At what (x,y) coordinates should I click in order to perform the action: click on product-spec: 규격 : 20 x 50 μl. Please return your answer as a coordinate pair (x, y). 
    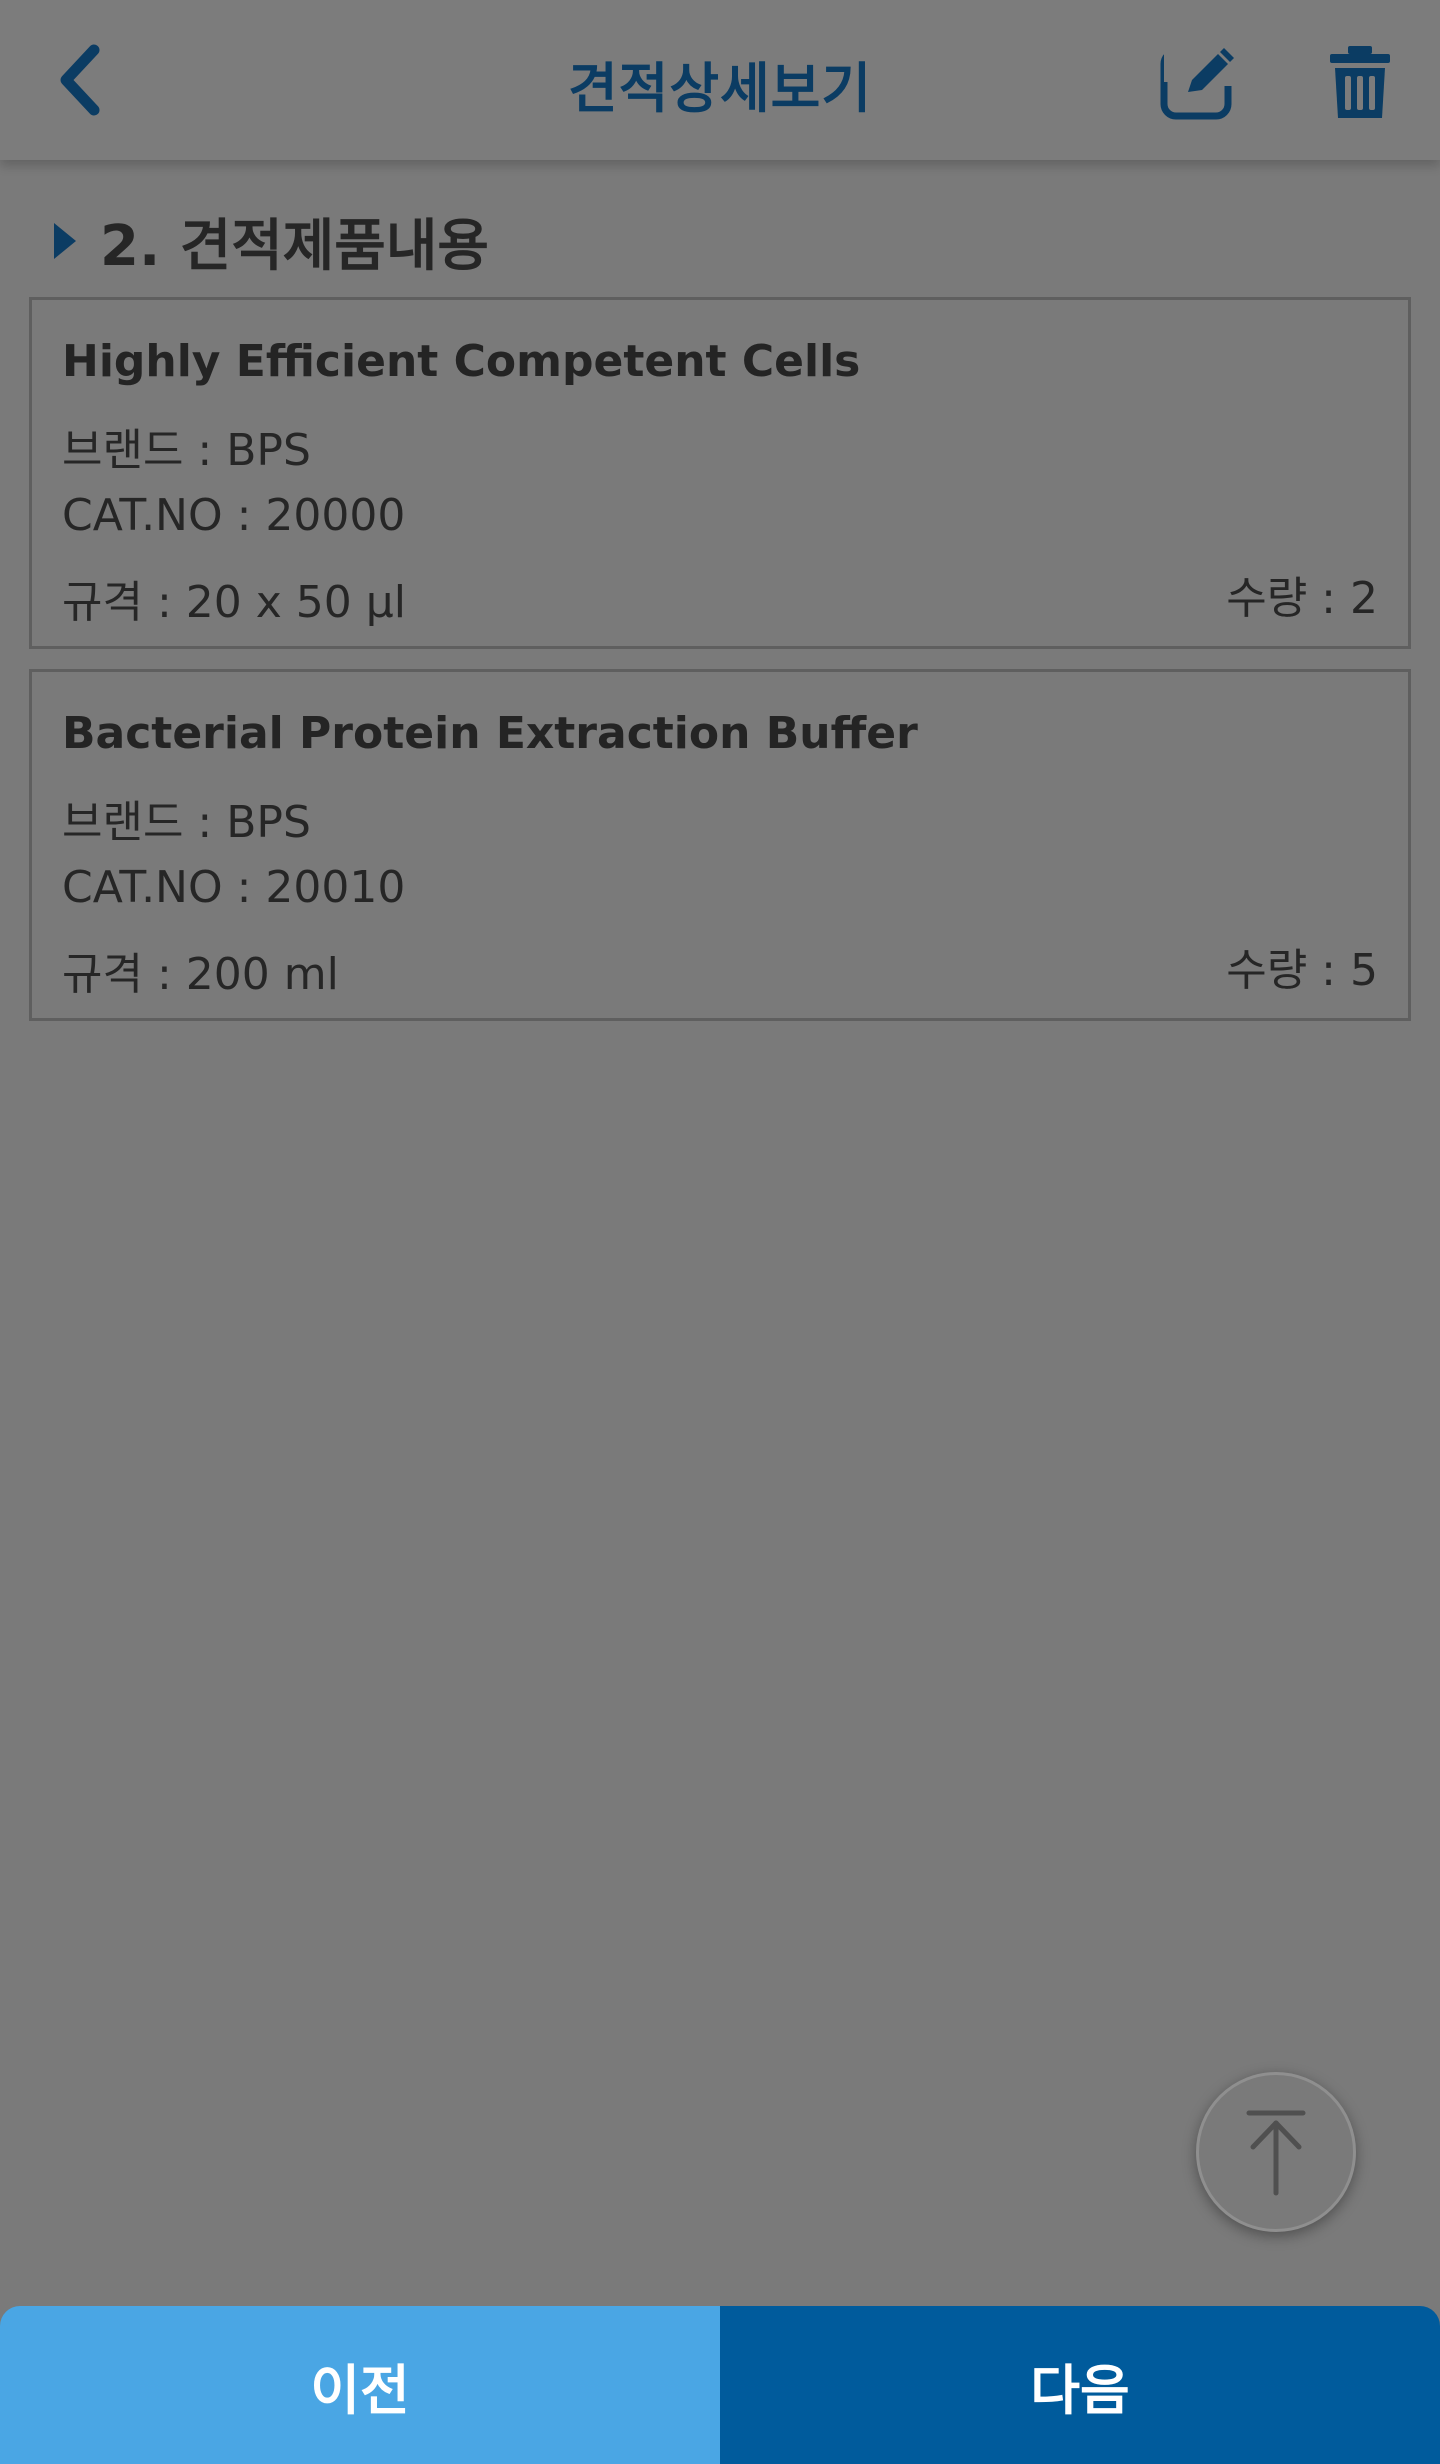
    Looking at the image, I should click on (234, 602).